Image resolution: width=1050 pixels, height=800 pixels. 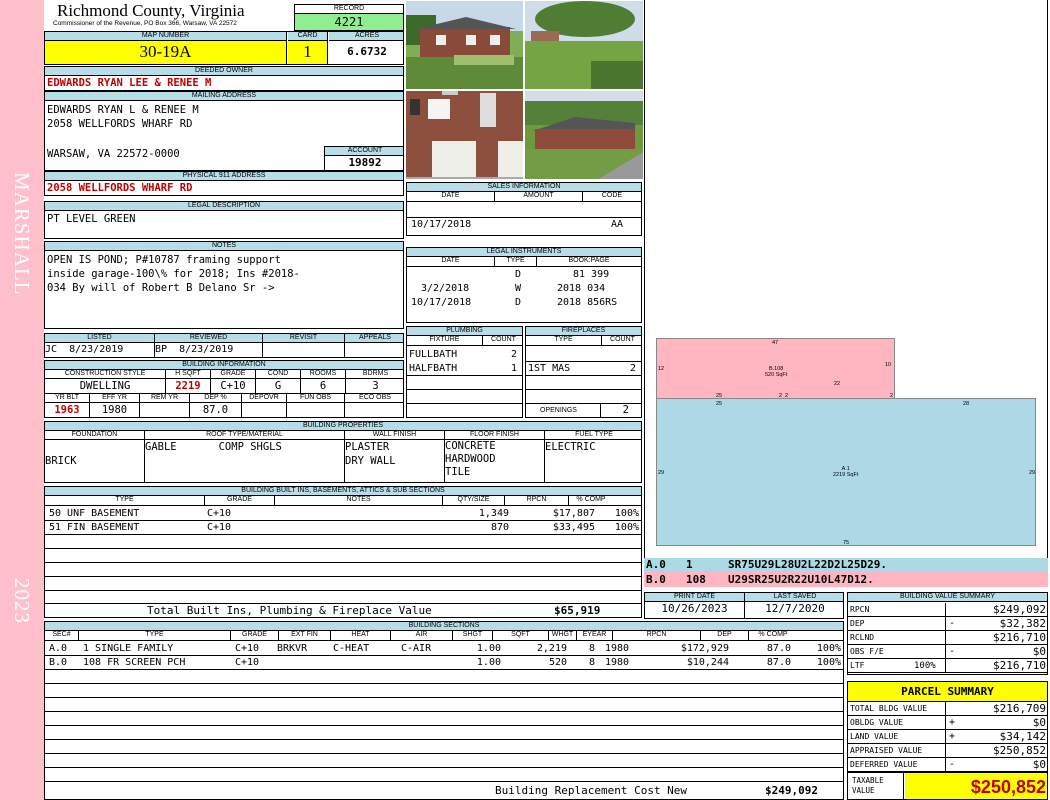 What do you see at coordinates (583, 331) in the screenshot?
I see `fireplaces-label: FIREPLACES` at bounding box center [583, 331].